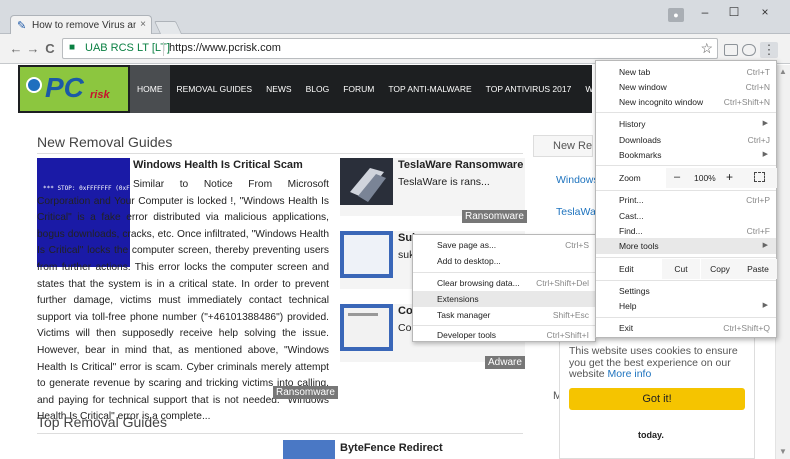 Image resolution: width=790 pixels, height=459 pixels. Describe the element at coordinates (358, 89) in the screenshot. I see `nav-forum: FORUM` at that location.